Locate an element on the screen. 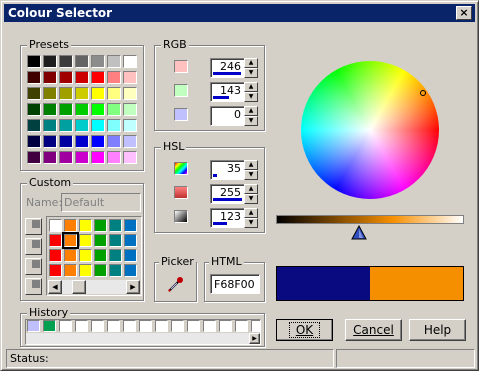 The height and width of the screenshot is (371, 479). cancel-button: Cancel is located at coordinates (373, 330).